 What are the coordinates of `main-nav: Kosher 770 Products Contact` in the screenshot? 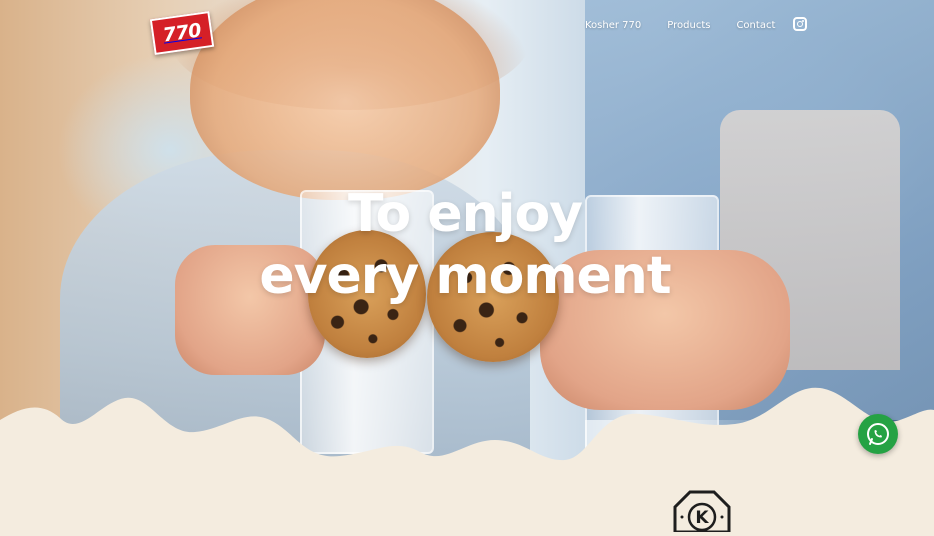 It's located at (693, 25).